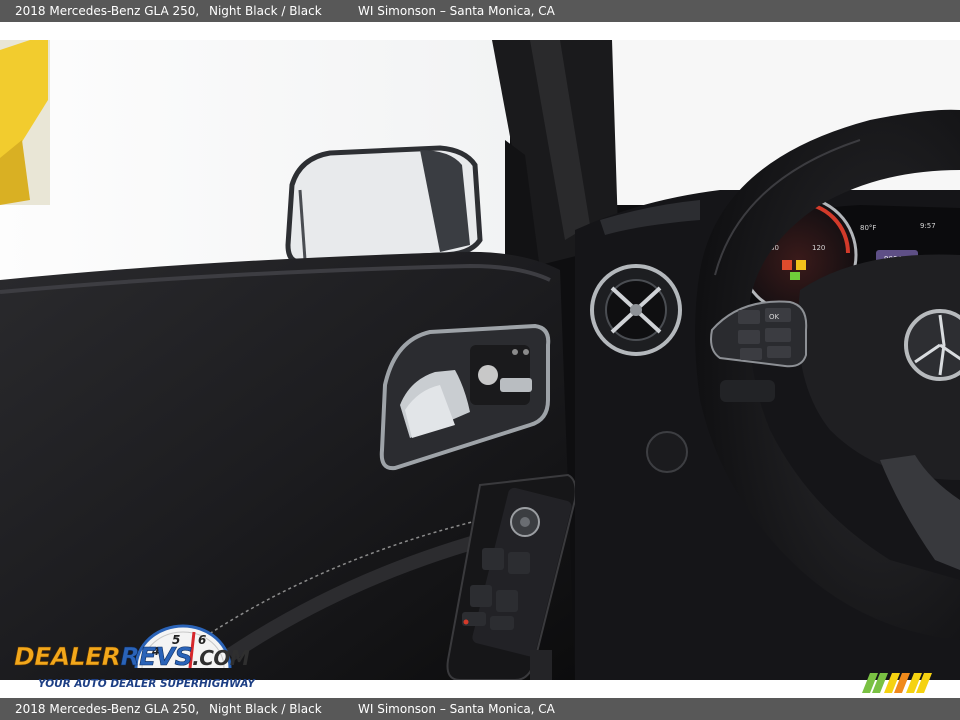  Describe the element at coordinates (897, 683) in the screenshot. I see `stripes-logo-icon` at that location.